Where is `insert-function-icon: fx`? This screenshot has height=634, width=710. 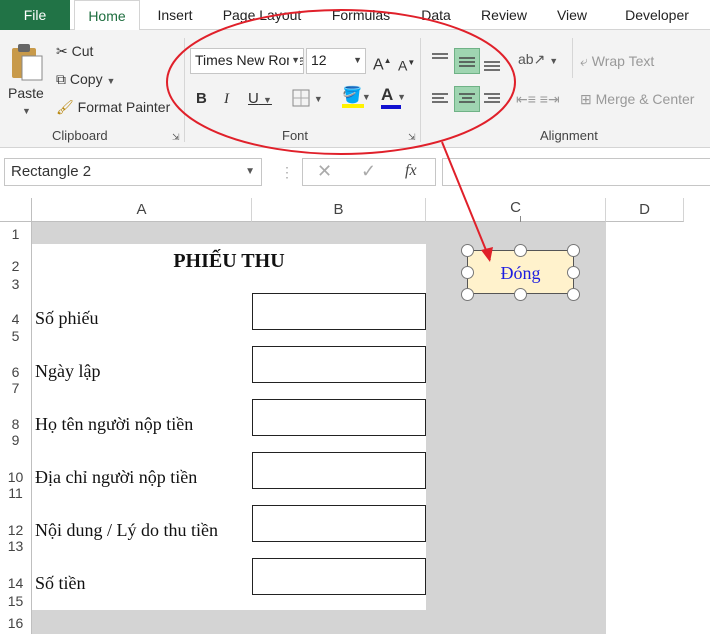 insert-function-icon: fx is located at coordinates (411, 171).